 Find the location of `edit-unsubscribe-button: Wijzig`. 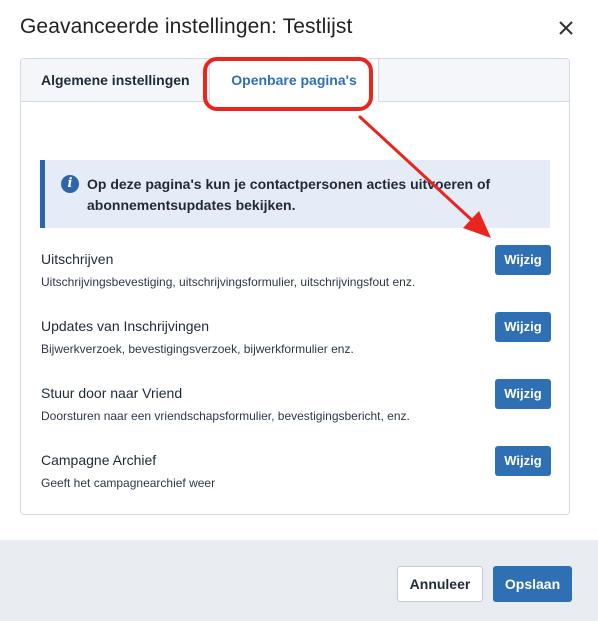

edit-unsubscribe-button: Wijzig is located at coordinates (523, 260).